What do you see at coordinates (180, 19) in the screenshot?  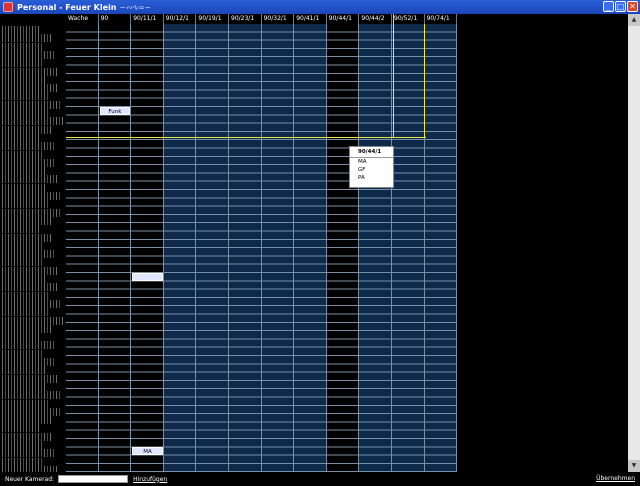 I see `column-header: 90/12/1` at bounding box center [180, 19].